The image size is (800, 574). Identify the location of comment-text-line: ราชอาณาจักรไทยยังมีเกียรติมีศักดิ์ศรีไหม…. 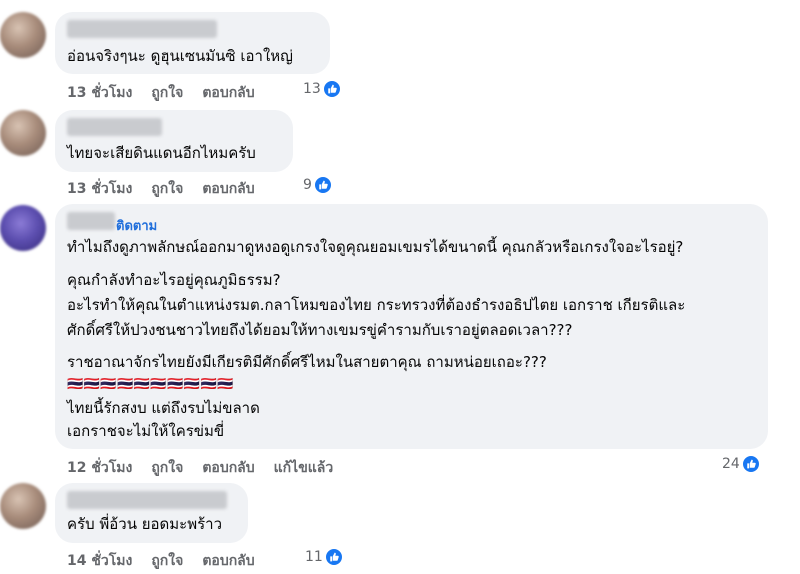
(307, 362).